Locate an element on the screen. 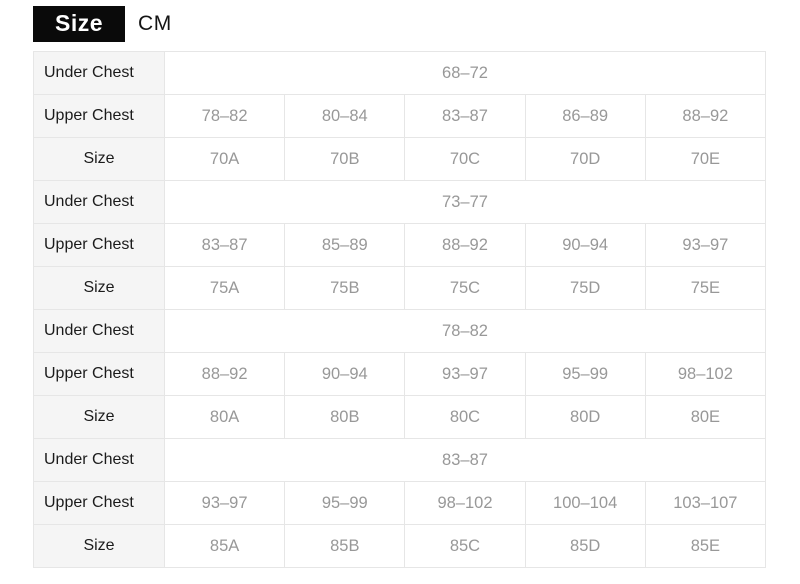  size-value: 70E is located at coordinates (705, 159).